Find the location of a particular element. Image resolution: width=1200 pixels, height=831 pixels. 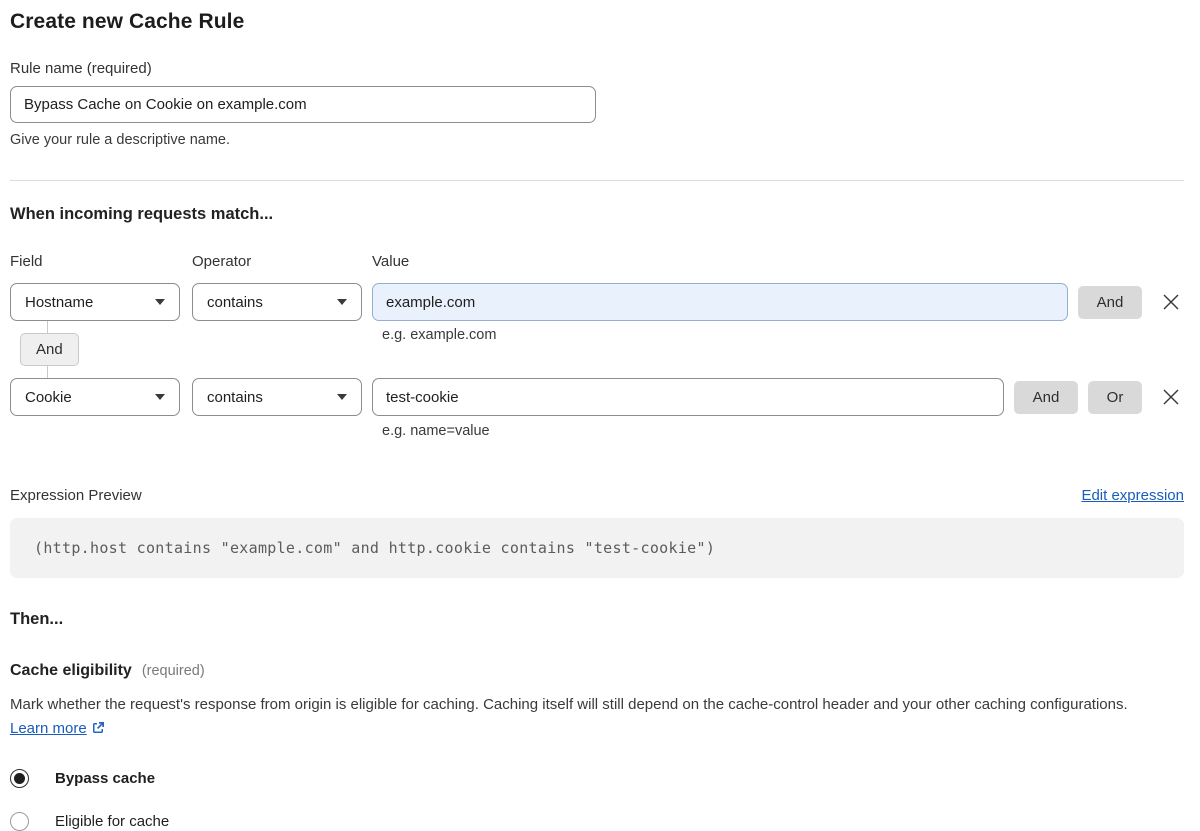

radio-option-eligible-for-cache: Eligible for cache is located at coordinates (597, 821).